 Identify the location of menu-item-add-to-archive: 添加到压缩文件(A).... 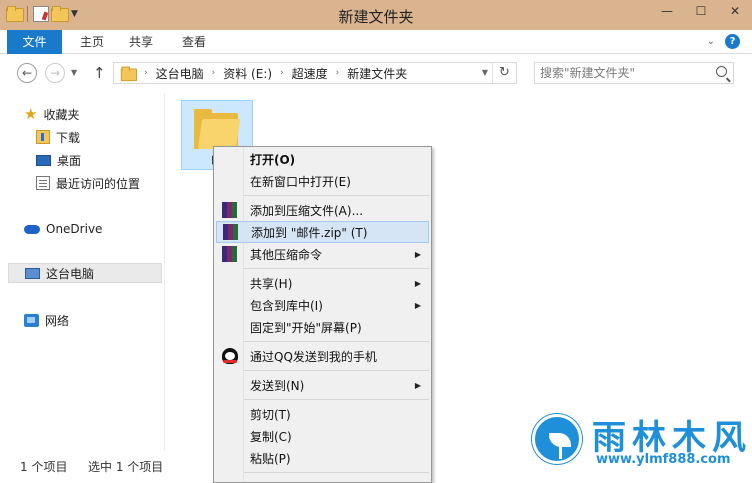
(322, 210).